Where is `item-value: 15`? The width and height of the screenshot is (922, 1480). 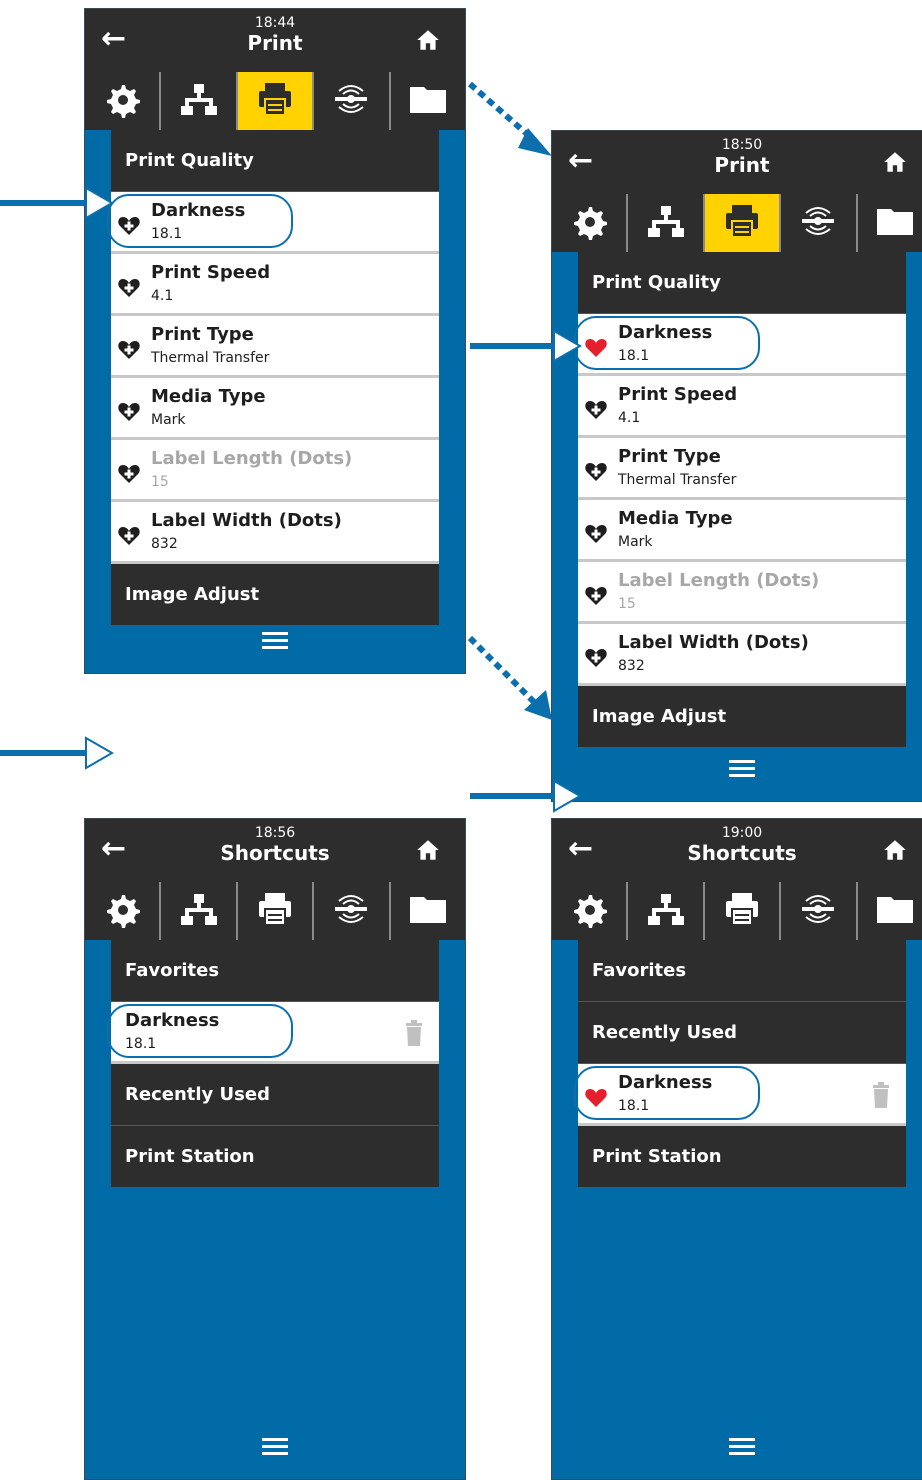 item-value: 15 is located at coordinates (627, 604).